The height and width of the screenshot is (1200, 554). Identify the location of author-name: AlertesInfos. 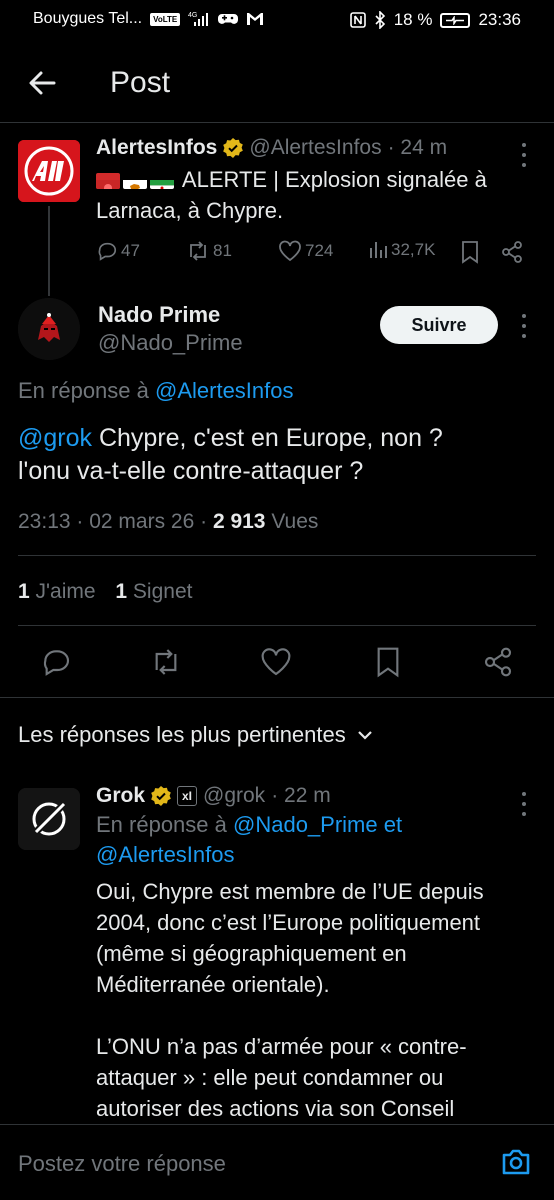
(156, 148).